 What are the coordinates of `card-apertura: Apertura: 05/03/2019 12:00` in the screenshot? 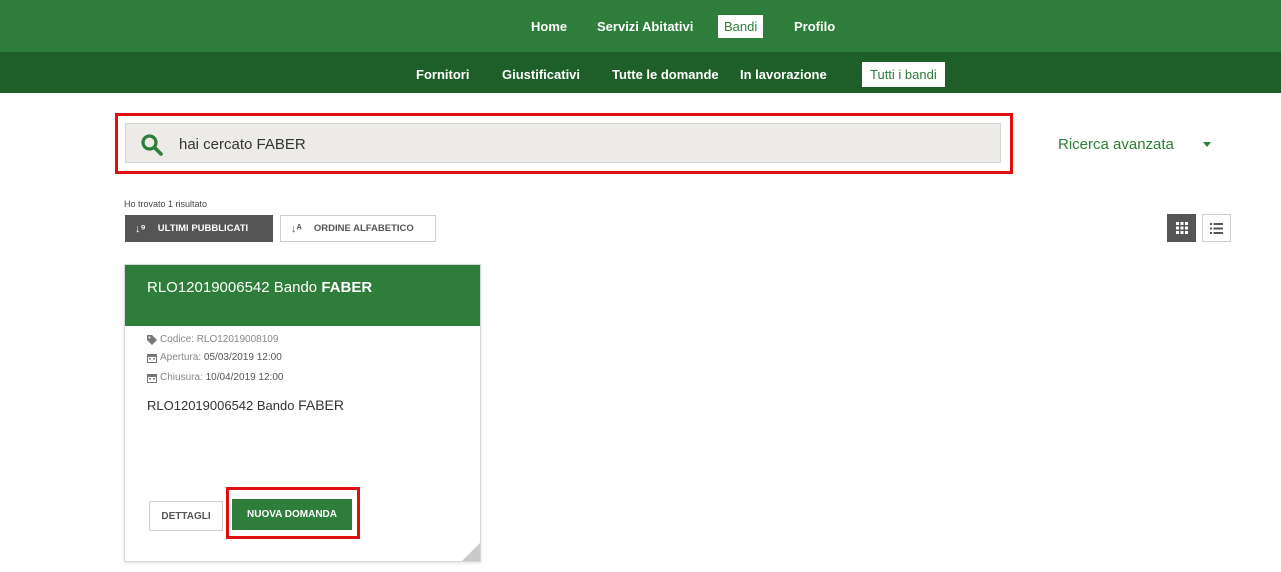 It's located at (214, 357).